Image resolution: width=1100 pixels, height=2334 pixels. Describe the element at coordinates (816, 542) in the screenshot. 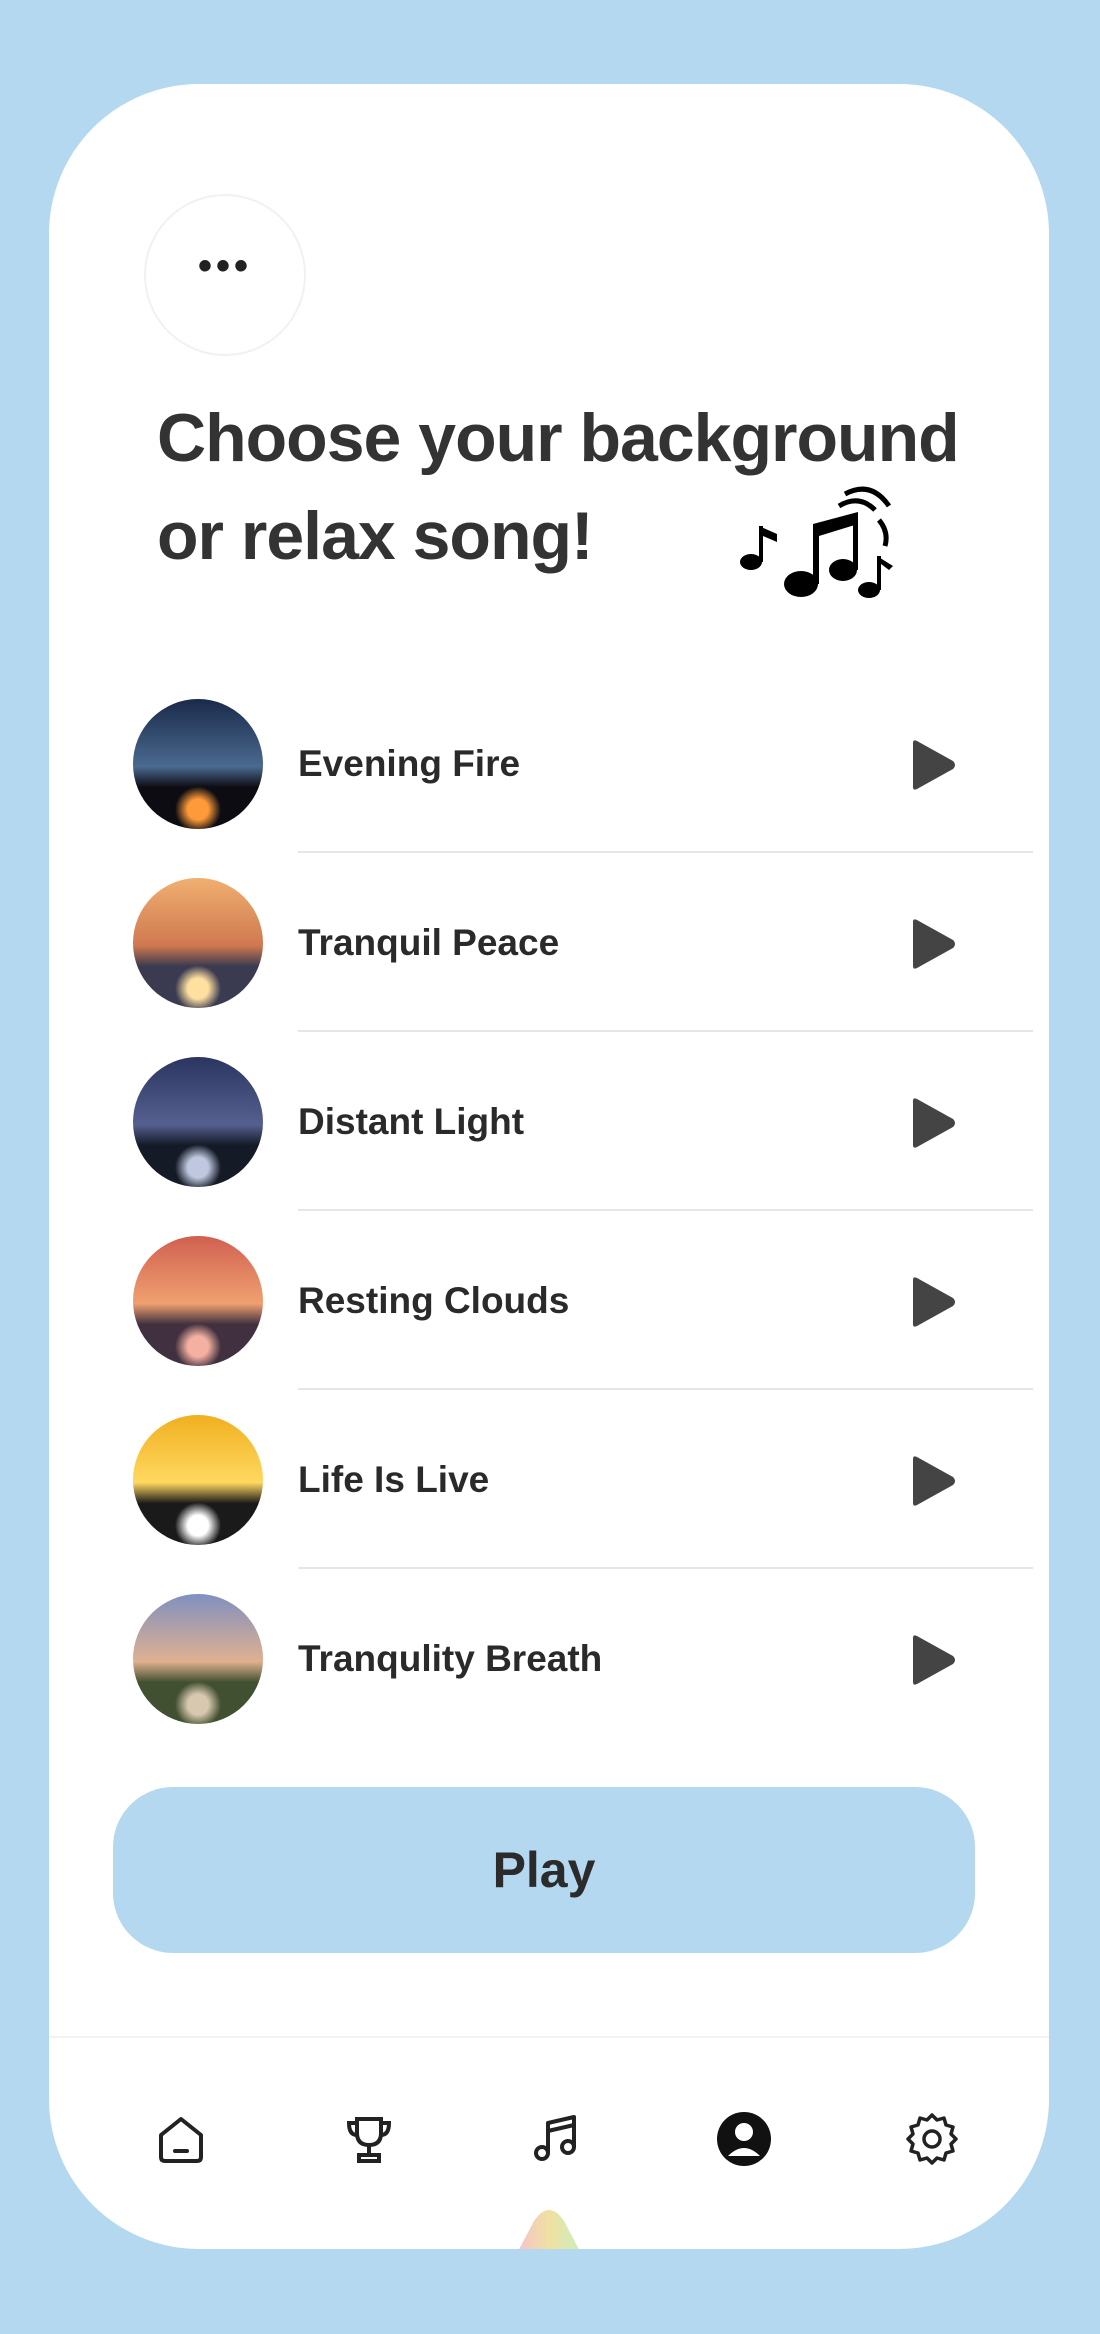

I see `music-notes-icon` at that location.